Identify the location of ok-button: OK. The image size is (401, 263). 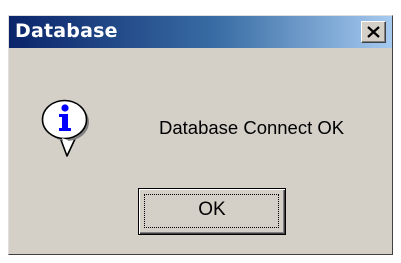
(212, 211).